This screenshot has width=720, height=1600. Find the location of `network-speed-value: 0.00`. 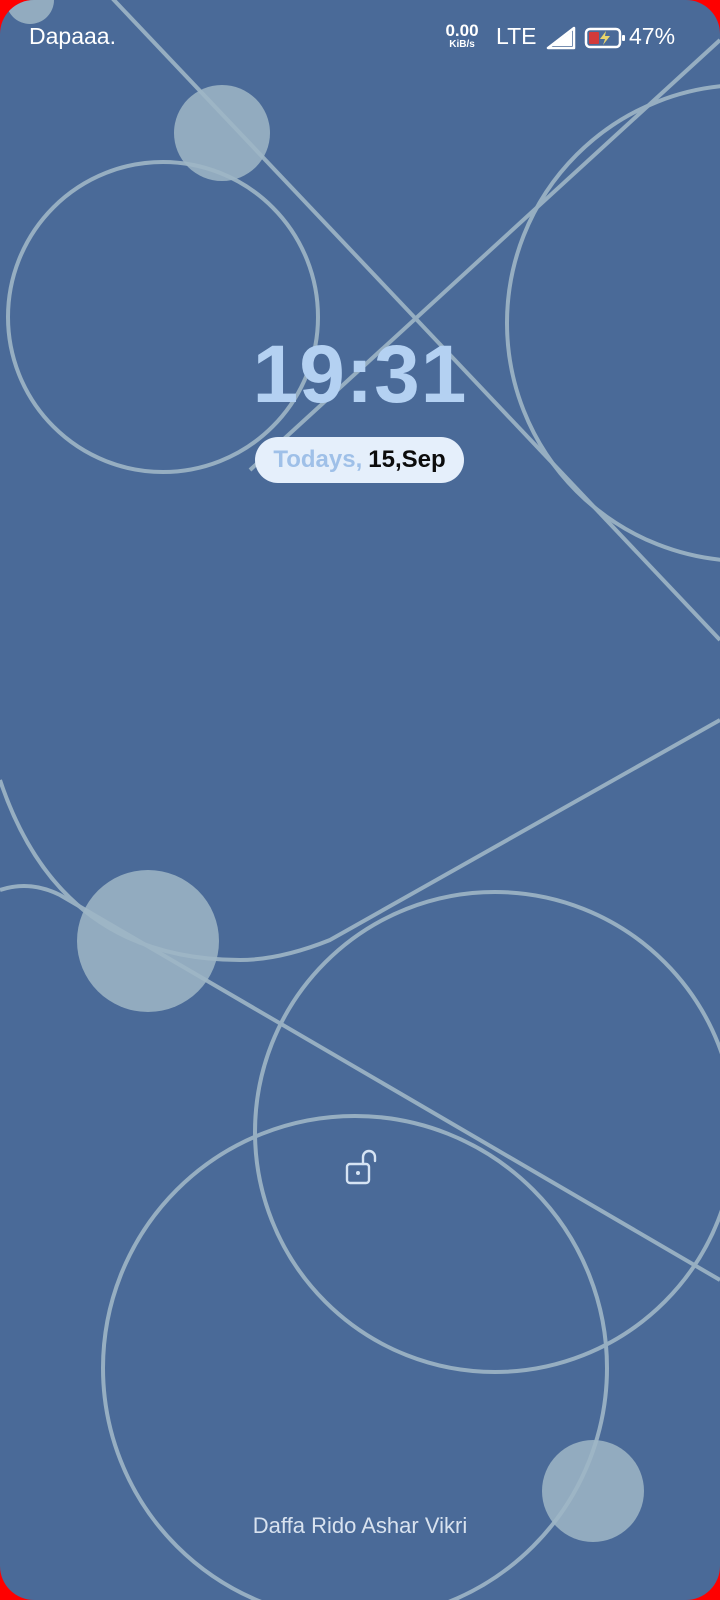

network-speed-value: 0.00 is located at coordinates (462, 30).